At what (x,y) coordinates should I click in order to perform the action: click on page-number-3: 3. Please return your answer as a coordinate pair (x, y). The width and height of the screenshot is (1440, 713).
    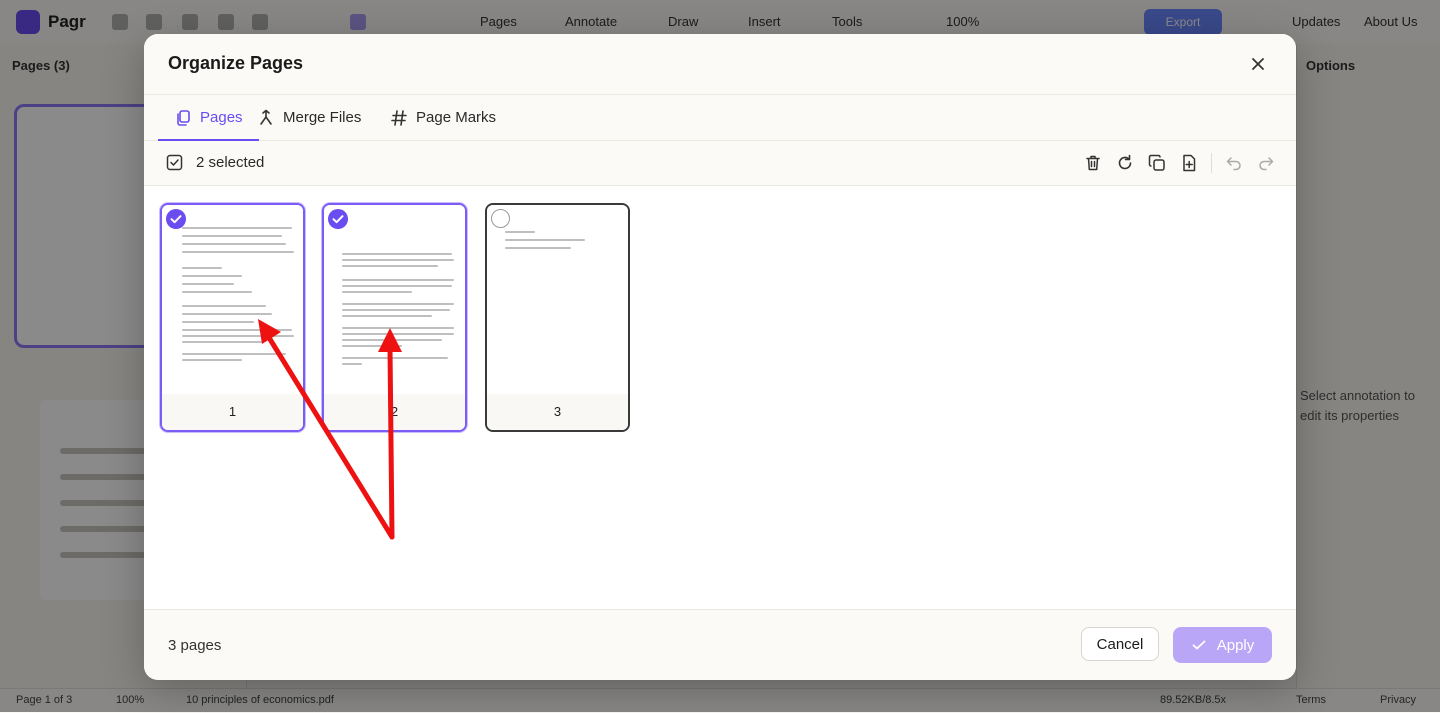
    Looking at the image, I should click on (557, 412).